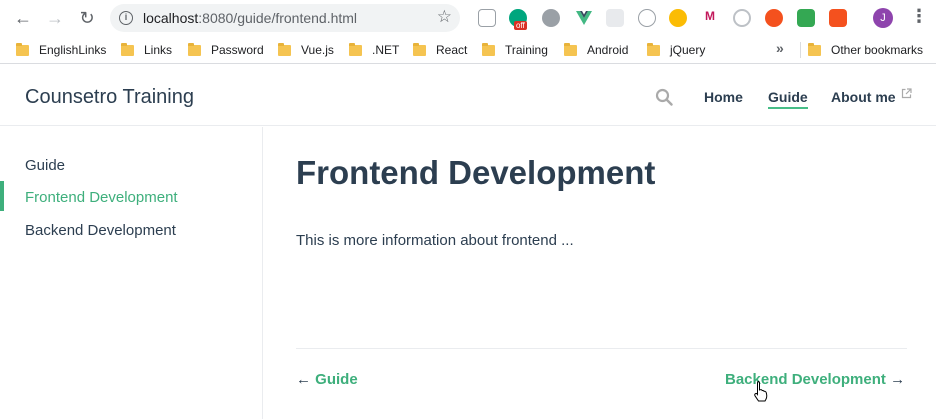  I want to click on sidebar-item-frontend-development: Frontend Development, so click(101, 197).